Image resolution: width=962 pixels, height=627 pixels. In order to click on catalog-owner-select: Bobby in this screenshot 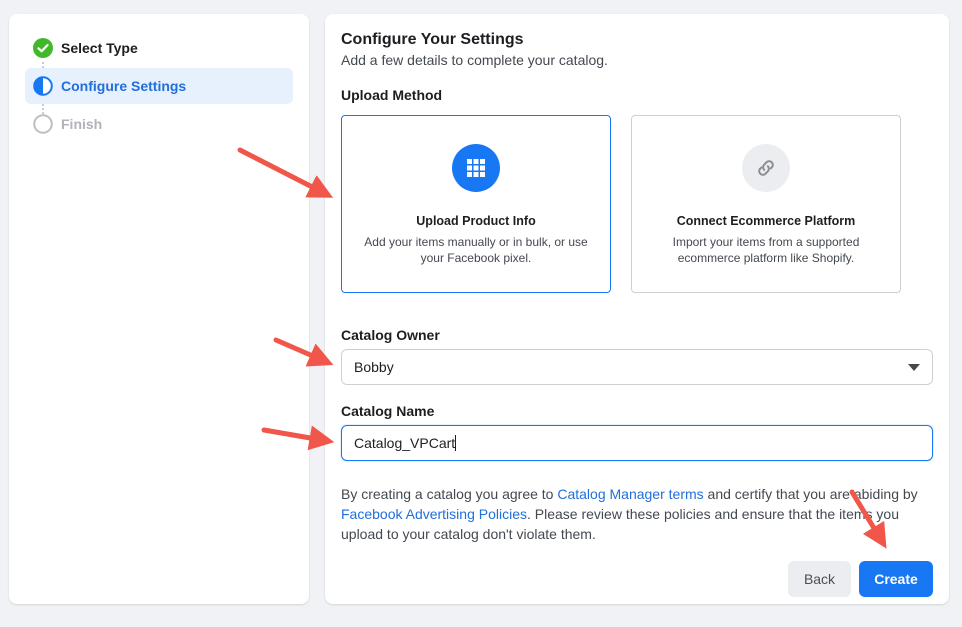, I will do `click(637, 367)`.